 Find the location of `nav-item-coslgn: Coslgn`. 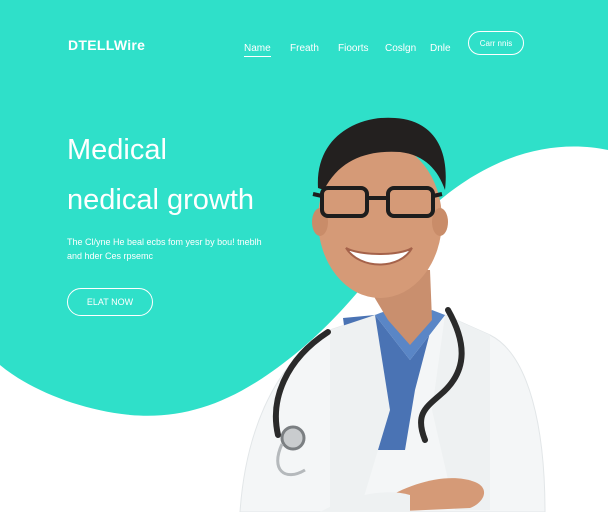

nav-item-coslgn: Coslgn is located at coordinates (400, 48).